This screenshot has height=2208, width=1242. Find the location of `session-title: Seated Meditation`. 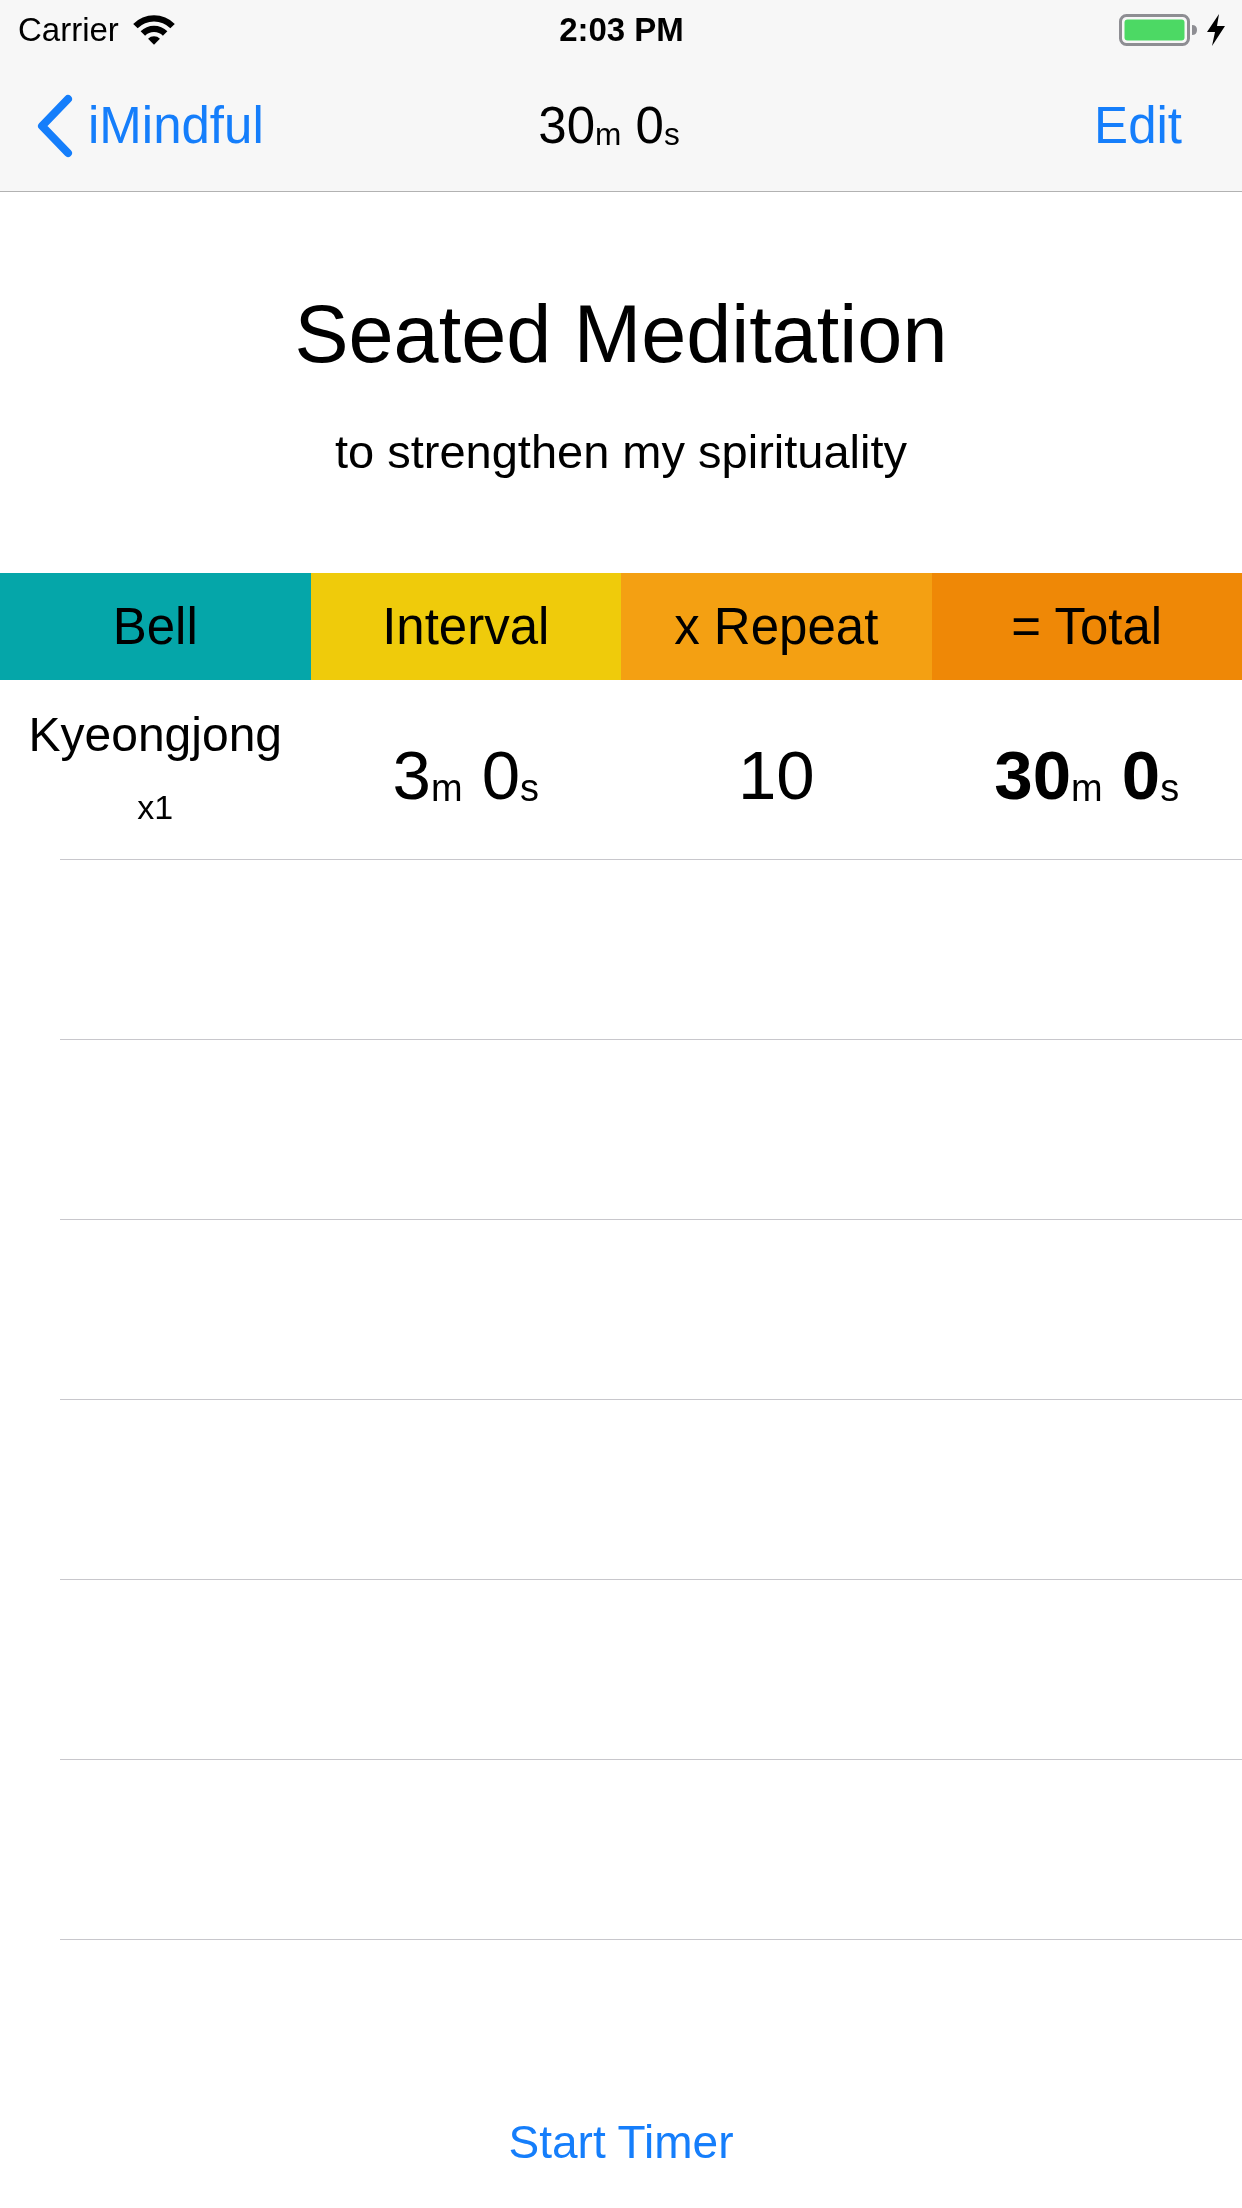

session-title: Seated Meditation is located at coordinates (621, 334).